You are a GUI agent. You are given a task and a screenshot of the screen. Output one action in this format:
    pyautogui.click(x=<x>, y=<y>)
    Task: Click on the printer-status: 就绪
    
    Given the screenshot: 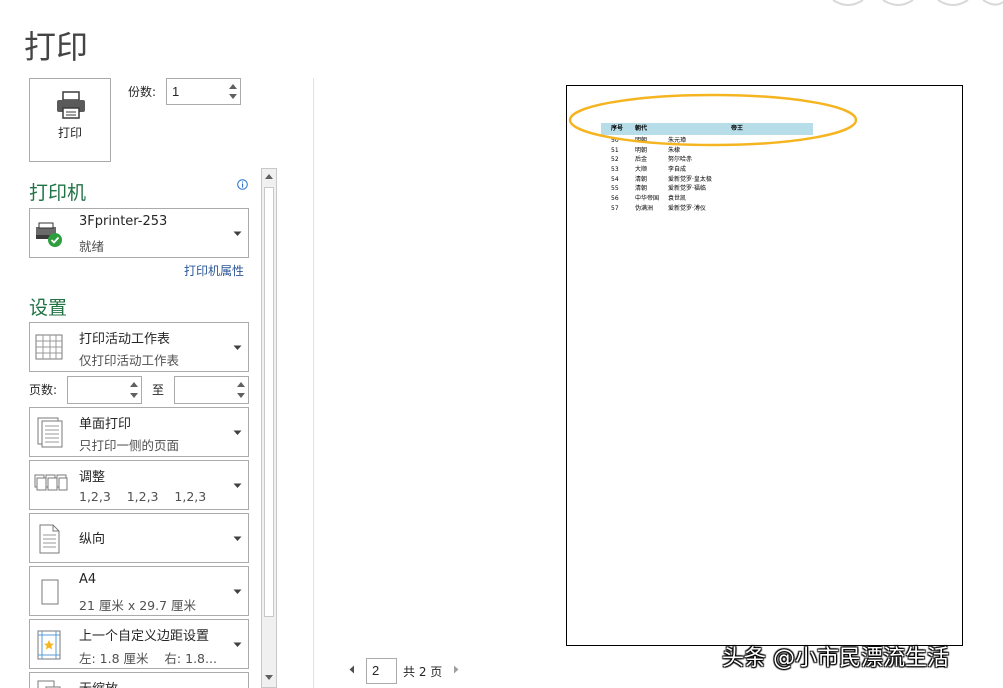 What is the action you would take?
    pyautogui.click(x=92, y=246)
    